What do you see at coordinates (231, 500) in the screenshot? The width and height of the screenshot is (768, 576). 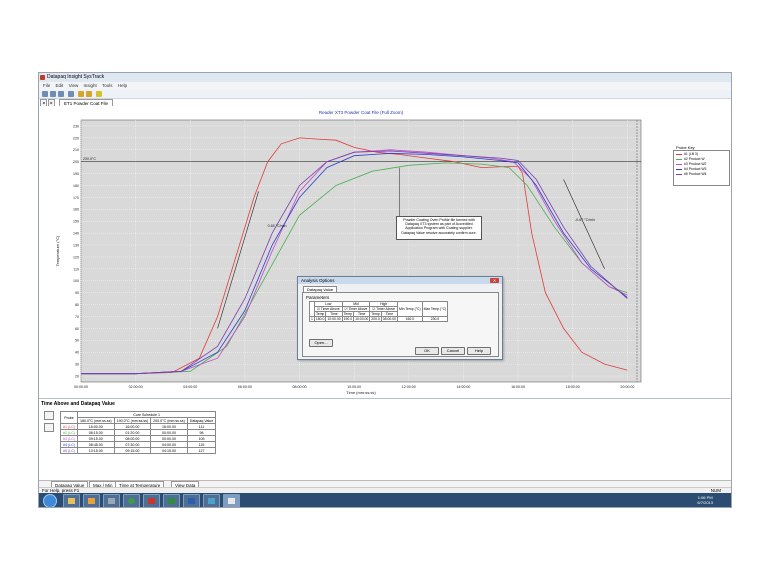 I see `taskbar-insight-button` at bounding box center [231, 500].